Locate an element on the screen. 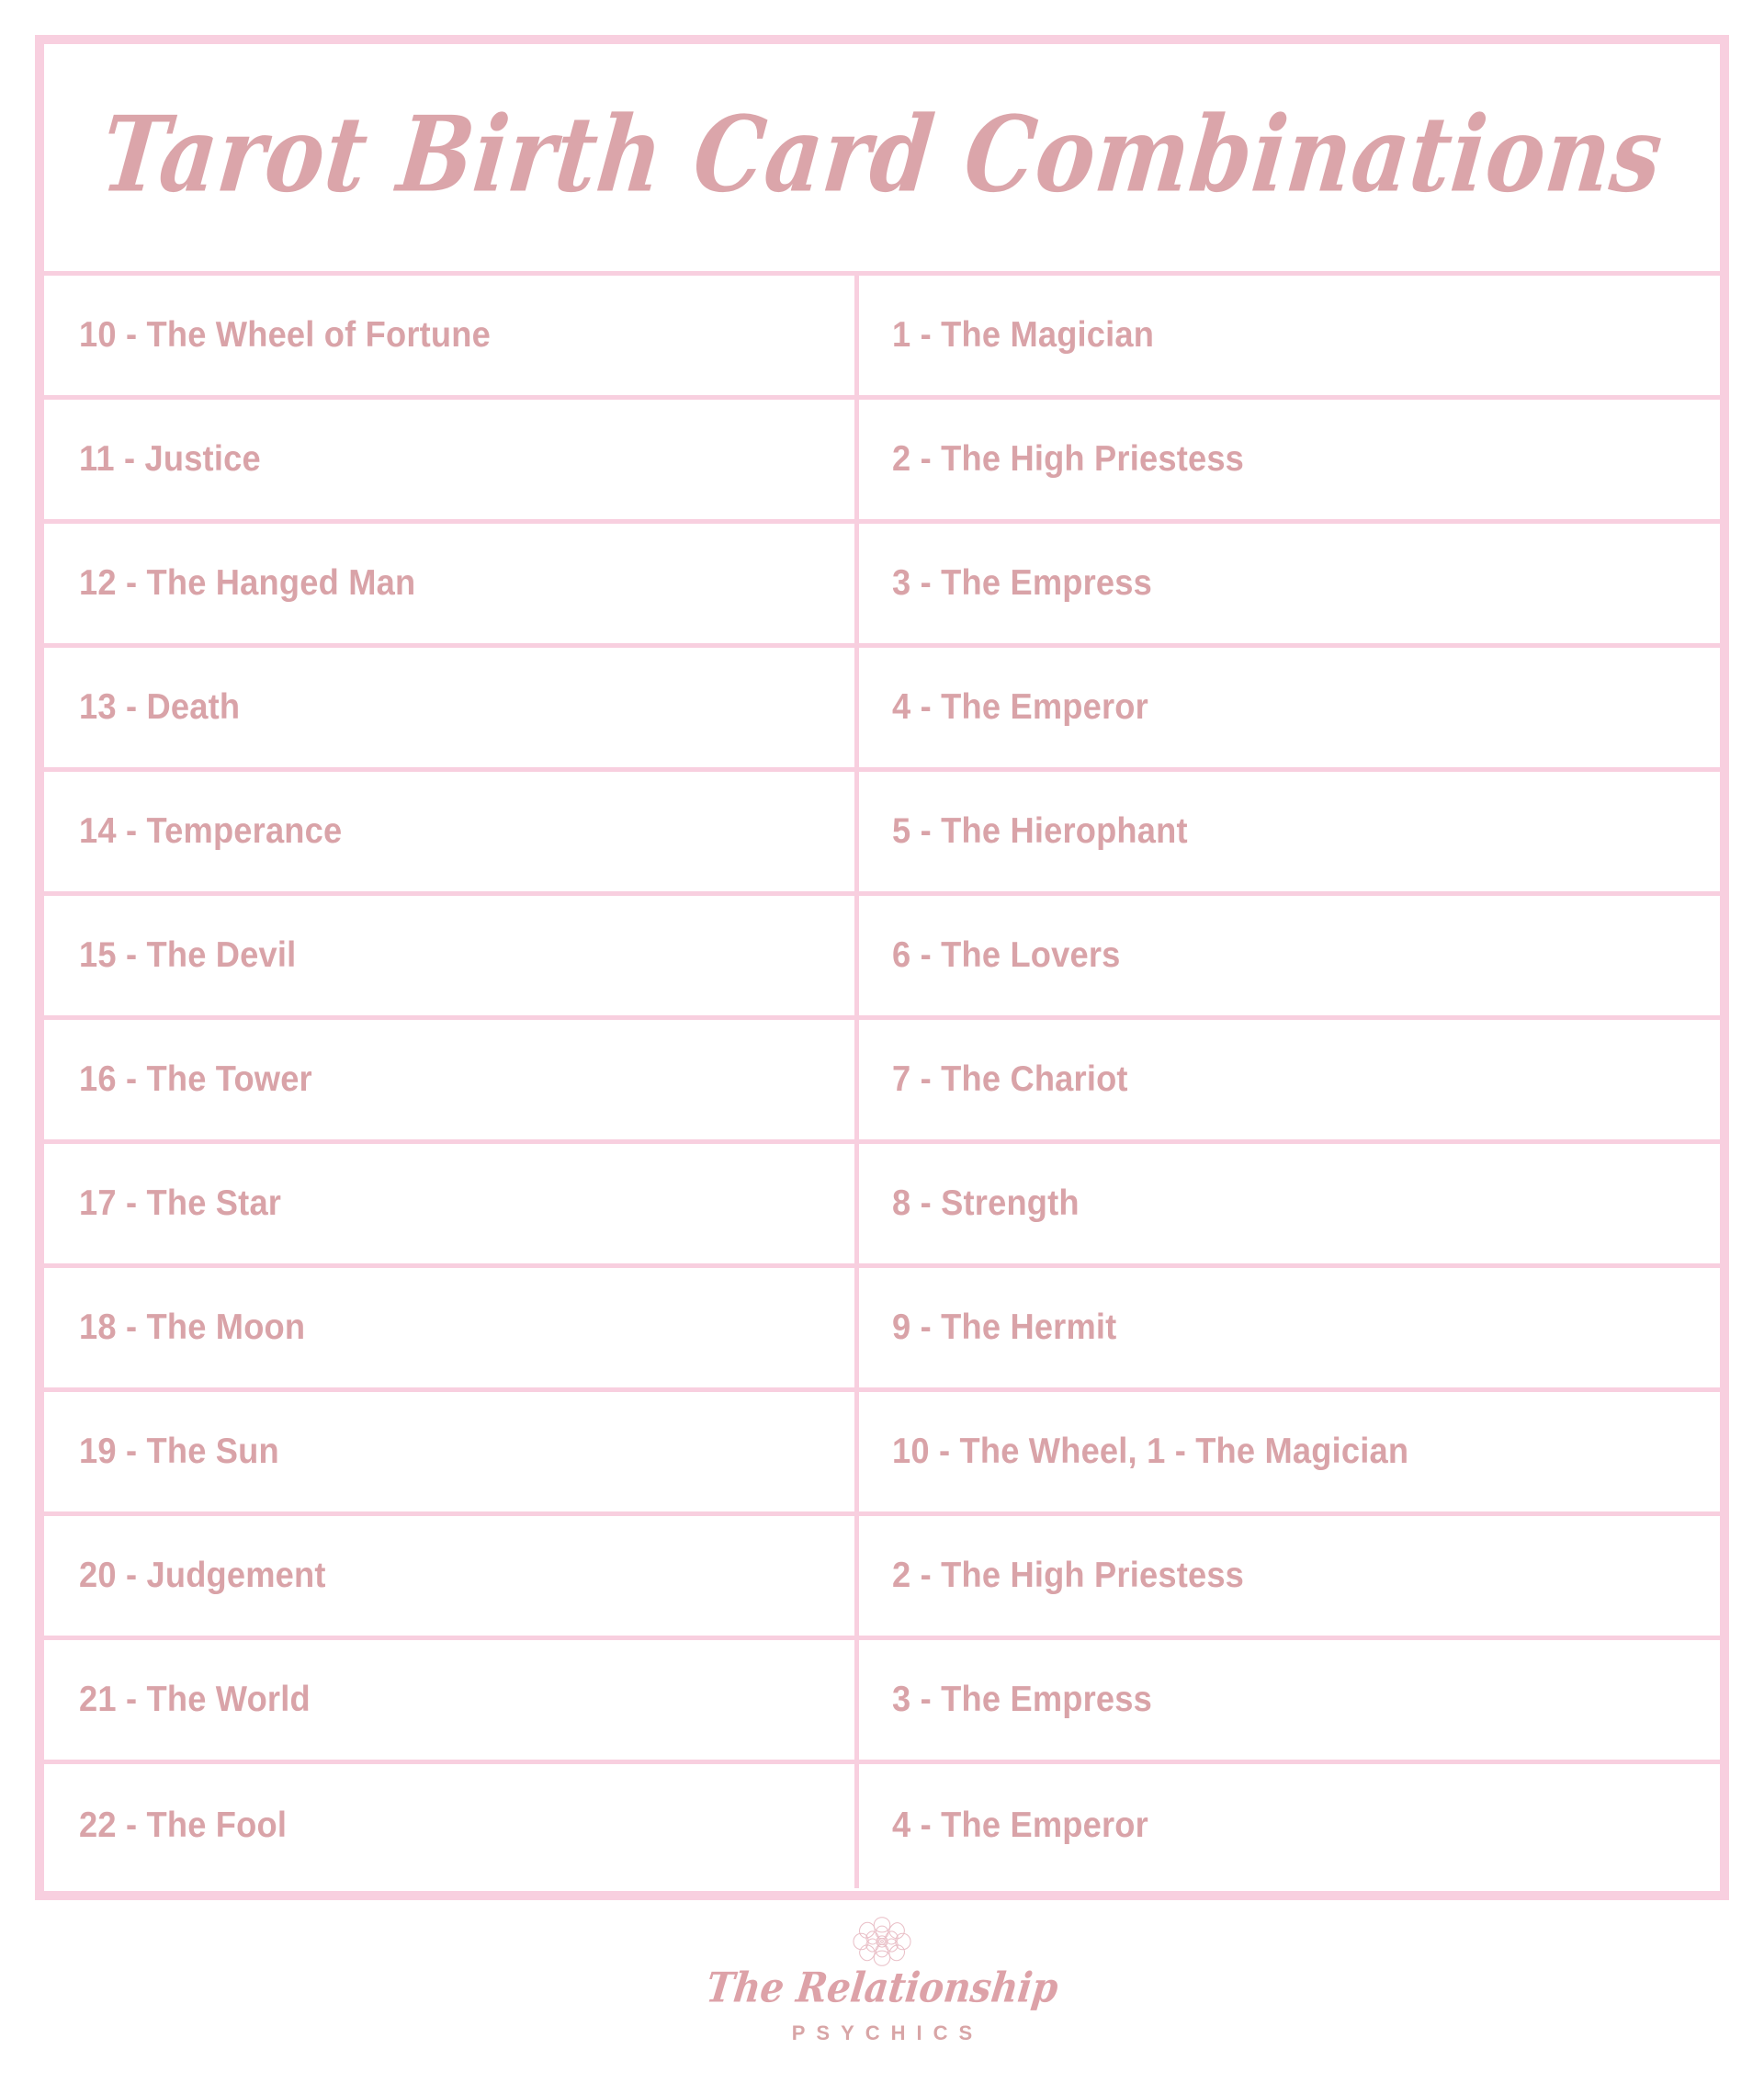  table-row: 21 - The World 3 - The Empress is located at coordinates (882, 1702).